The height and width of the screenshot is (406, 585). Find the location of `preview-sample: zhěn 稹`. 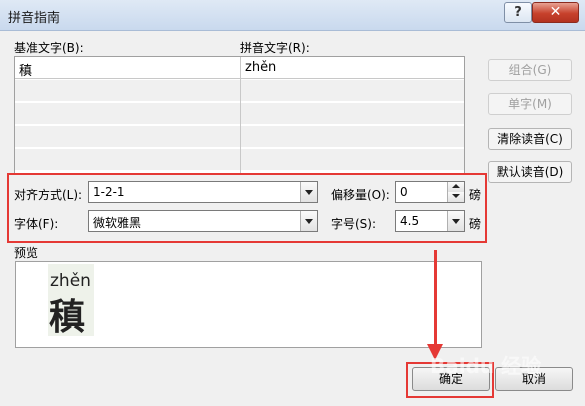

preview-sample: zhěn 稹 is located at coordinates (71, 301).